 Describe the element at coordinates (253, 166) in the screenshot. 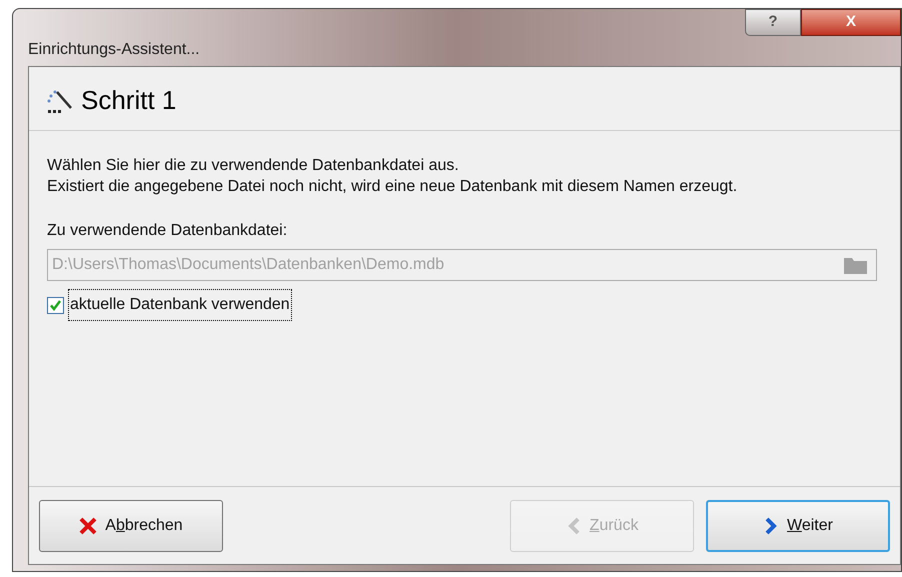

I see `description-text: Wählen Sie hier die zu verwendende Datenbankdatei aus.` at that location.